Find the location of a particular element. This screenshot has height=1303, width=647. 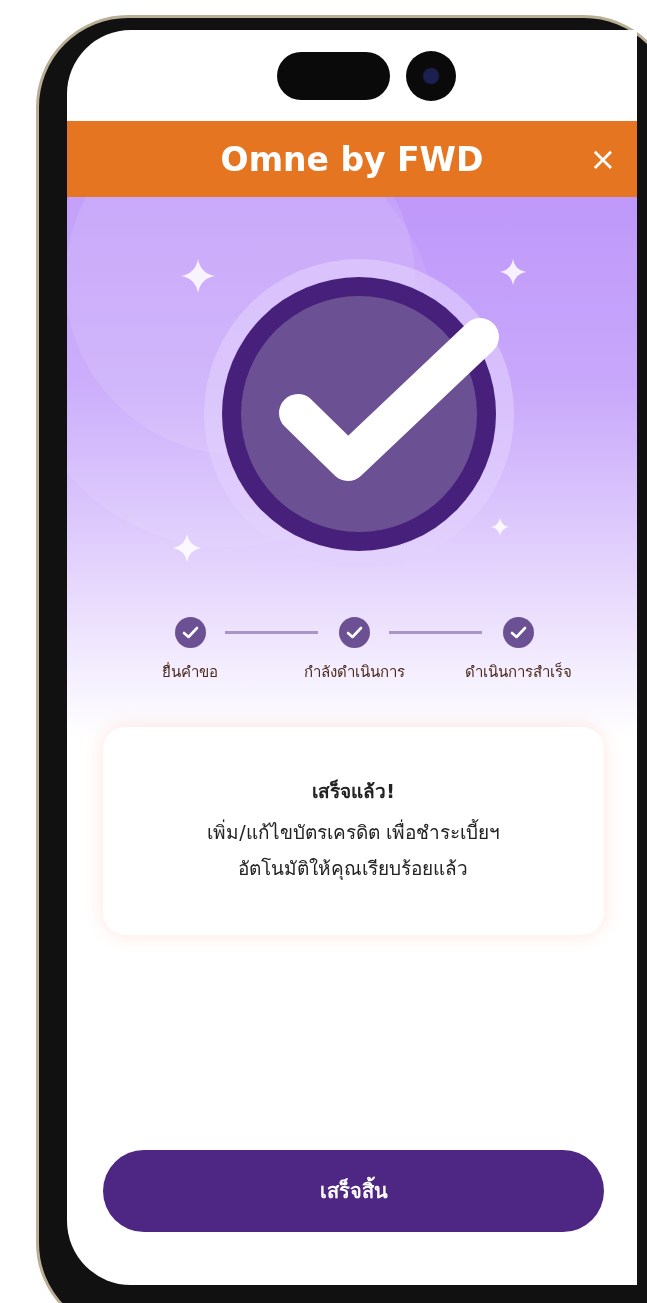

step-label: ดำเนินการสำเร็จ is located at coordinates (518, 672).